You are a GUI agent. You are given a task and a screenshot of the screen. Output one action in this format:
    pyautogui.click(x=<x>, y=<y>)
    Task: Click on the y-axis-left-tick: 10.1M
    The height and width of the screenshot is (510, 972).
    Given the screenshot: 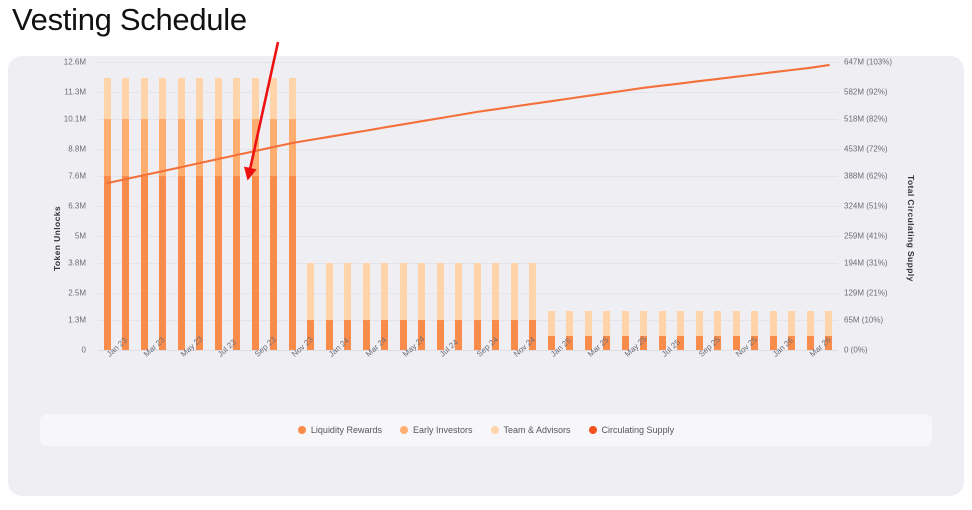 What is the action you would take?
    pyautogui.click(x=74, y=119)
    